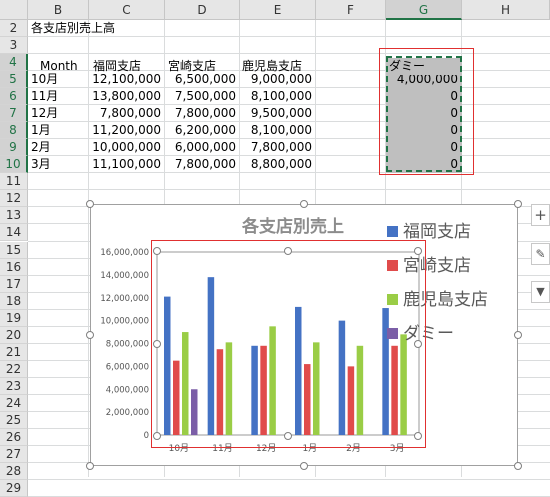  I want to click on column-header-G: G, so click(424, 10).